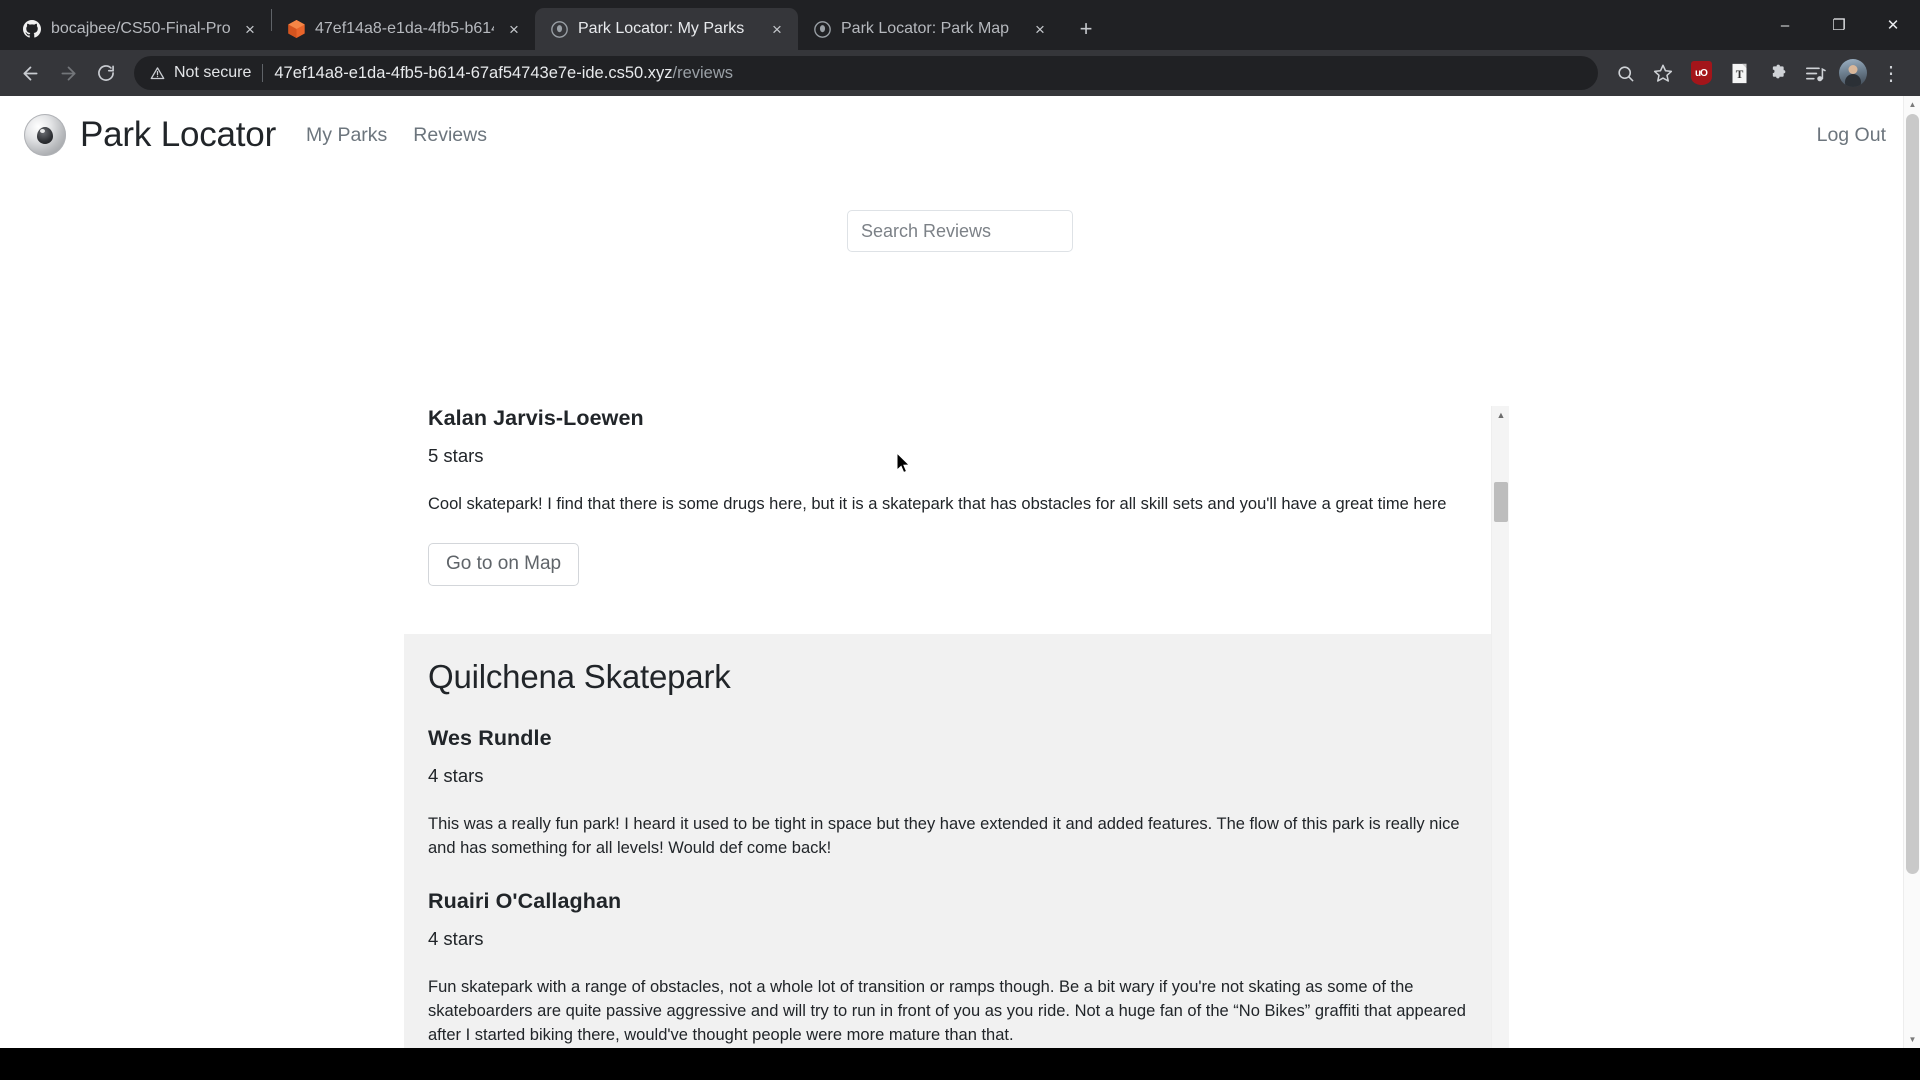 This screenshot has height=1080, width=1920. Describe the element at coordinates (960, 135) in the screenshot. I see `site-header: Park Locator My Parks Reviews Log Out` at that location.